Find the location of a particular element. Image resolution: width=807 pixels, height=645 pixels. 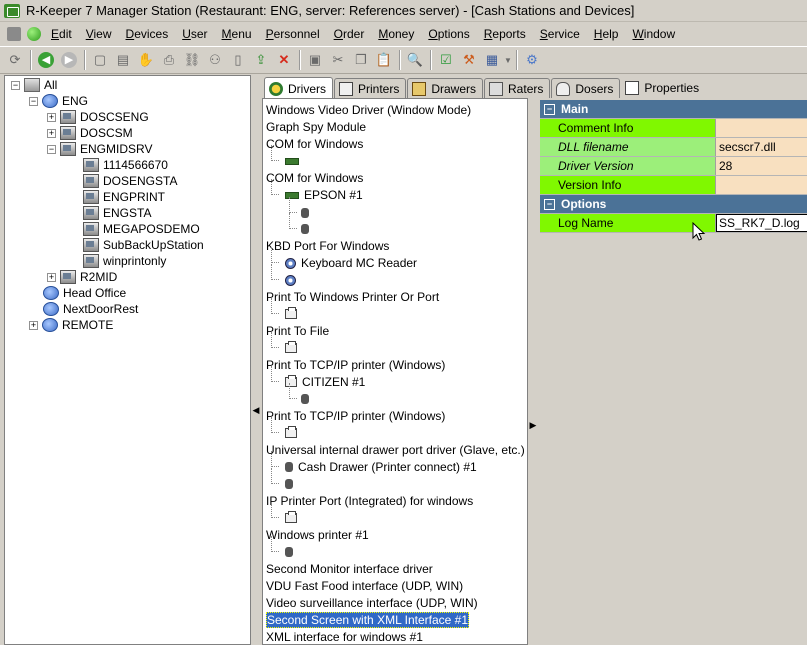

tree-item-station: ENGPRINT is located at coordinates (124, 197).